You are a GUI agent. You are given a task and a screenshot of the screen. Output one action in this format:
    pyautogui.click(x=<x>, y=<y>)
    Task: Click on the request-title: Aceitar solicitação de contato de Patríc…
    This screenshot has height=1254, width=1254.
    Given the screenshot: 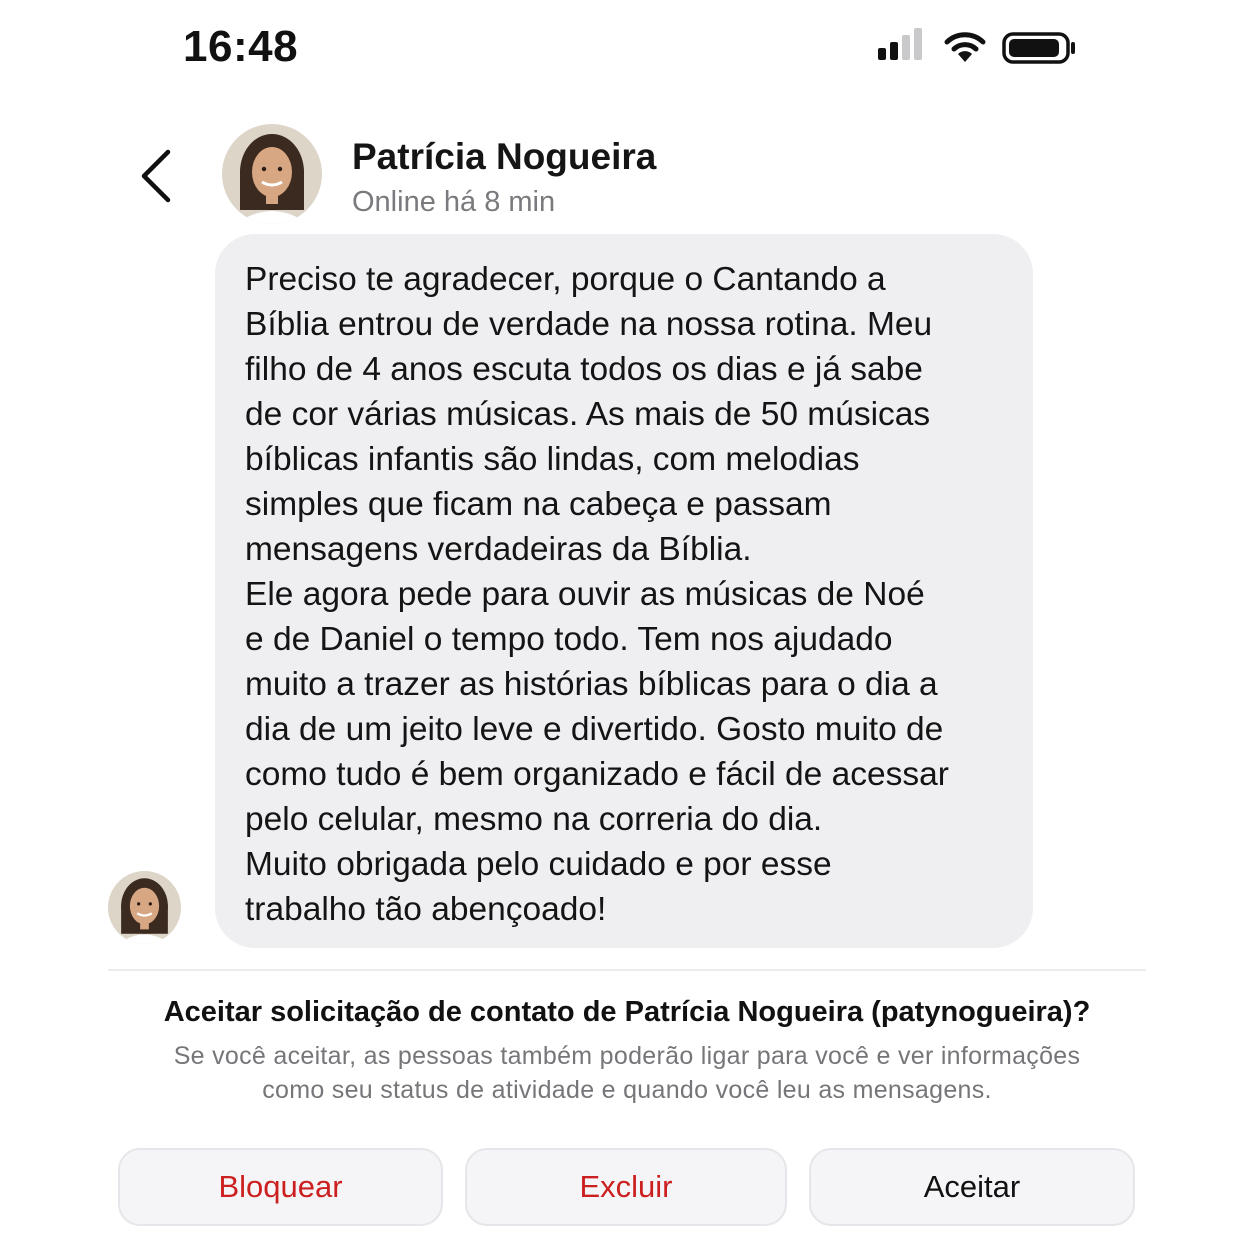 What is the action you would take?
    pyautogui.click(x=627, y=1012)
    